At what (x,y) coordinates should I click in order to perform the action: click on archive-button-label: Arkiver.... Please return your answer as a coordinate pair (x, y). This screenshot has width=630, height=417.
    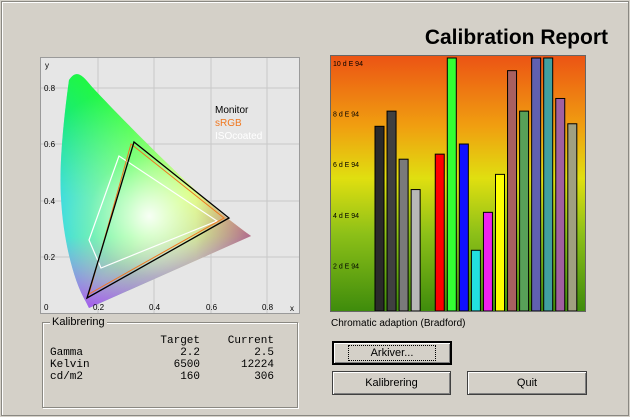
    Looking at the image, I should click on (392, 353).